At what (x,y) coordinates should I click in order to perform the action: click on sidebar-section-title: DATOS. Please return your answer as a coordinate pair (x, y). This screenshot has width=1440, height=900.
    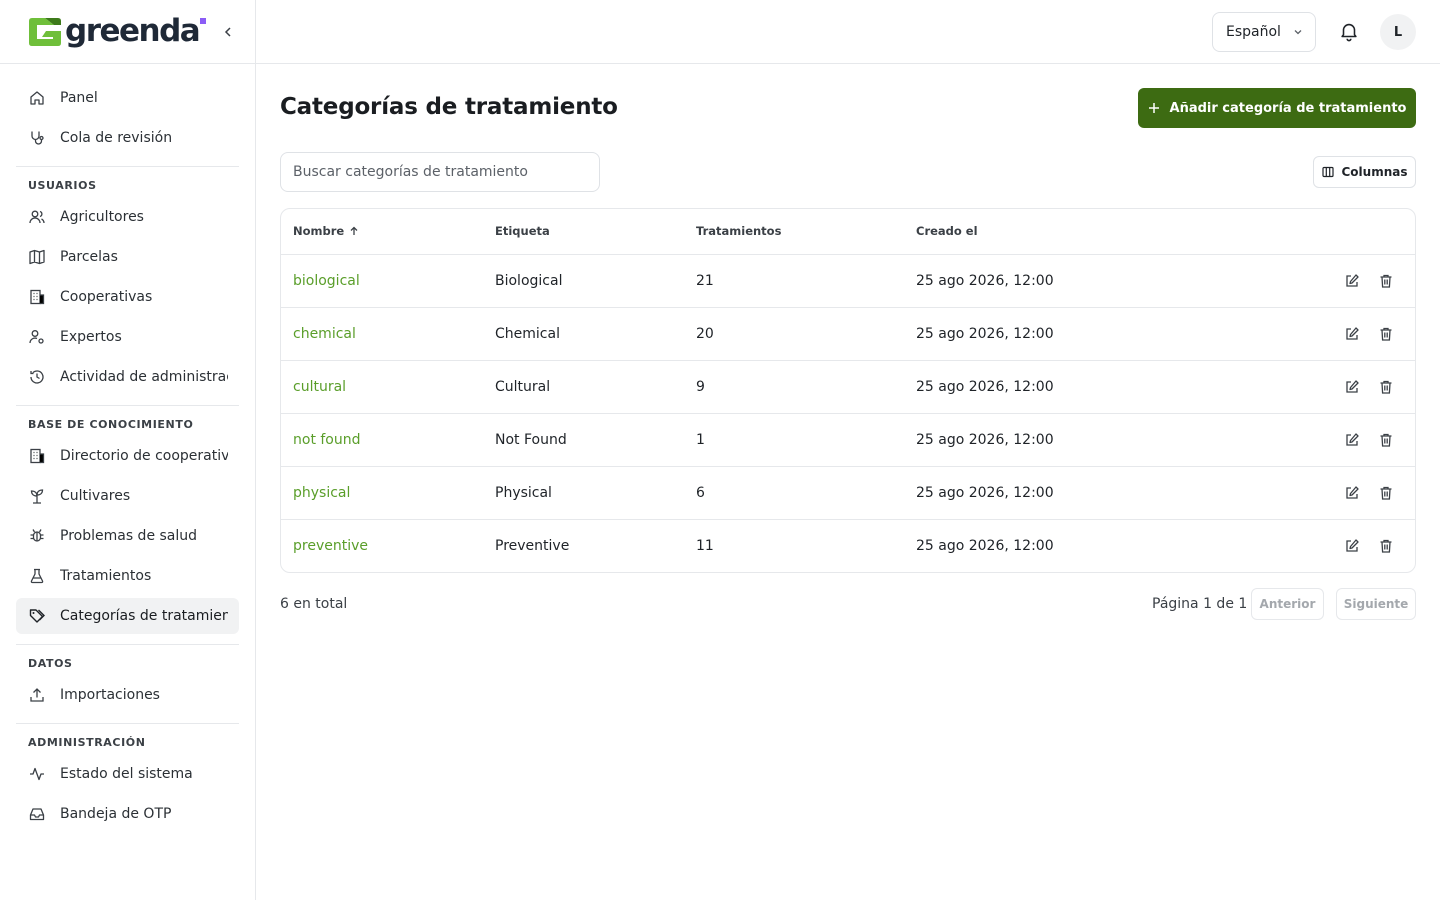
    Looking at the image, I should click on (50, 663).